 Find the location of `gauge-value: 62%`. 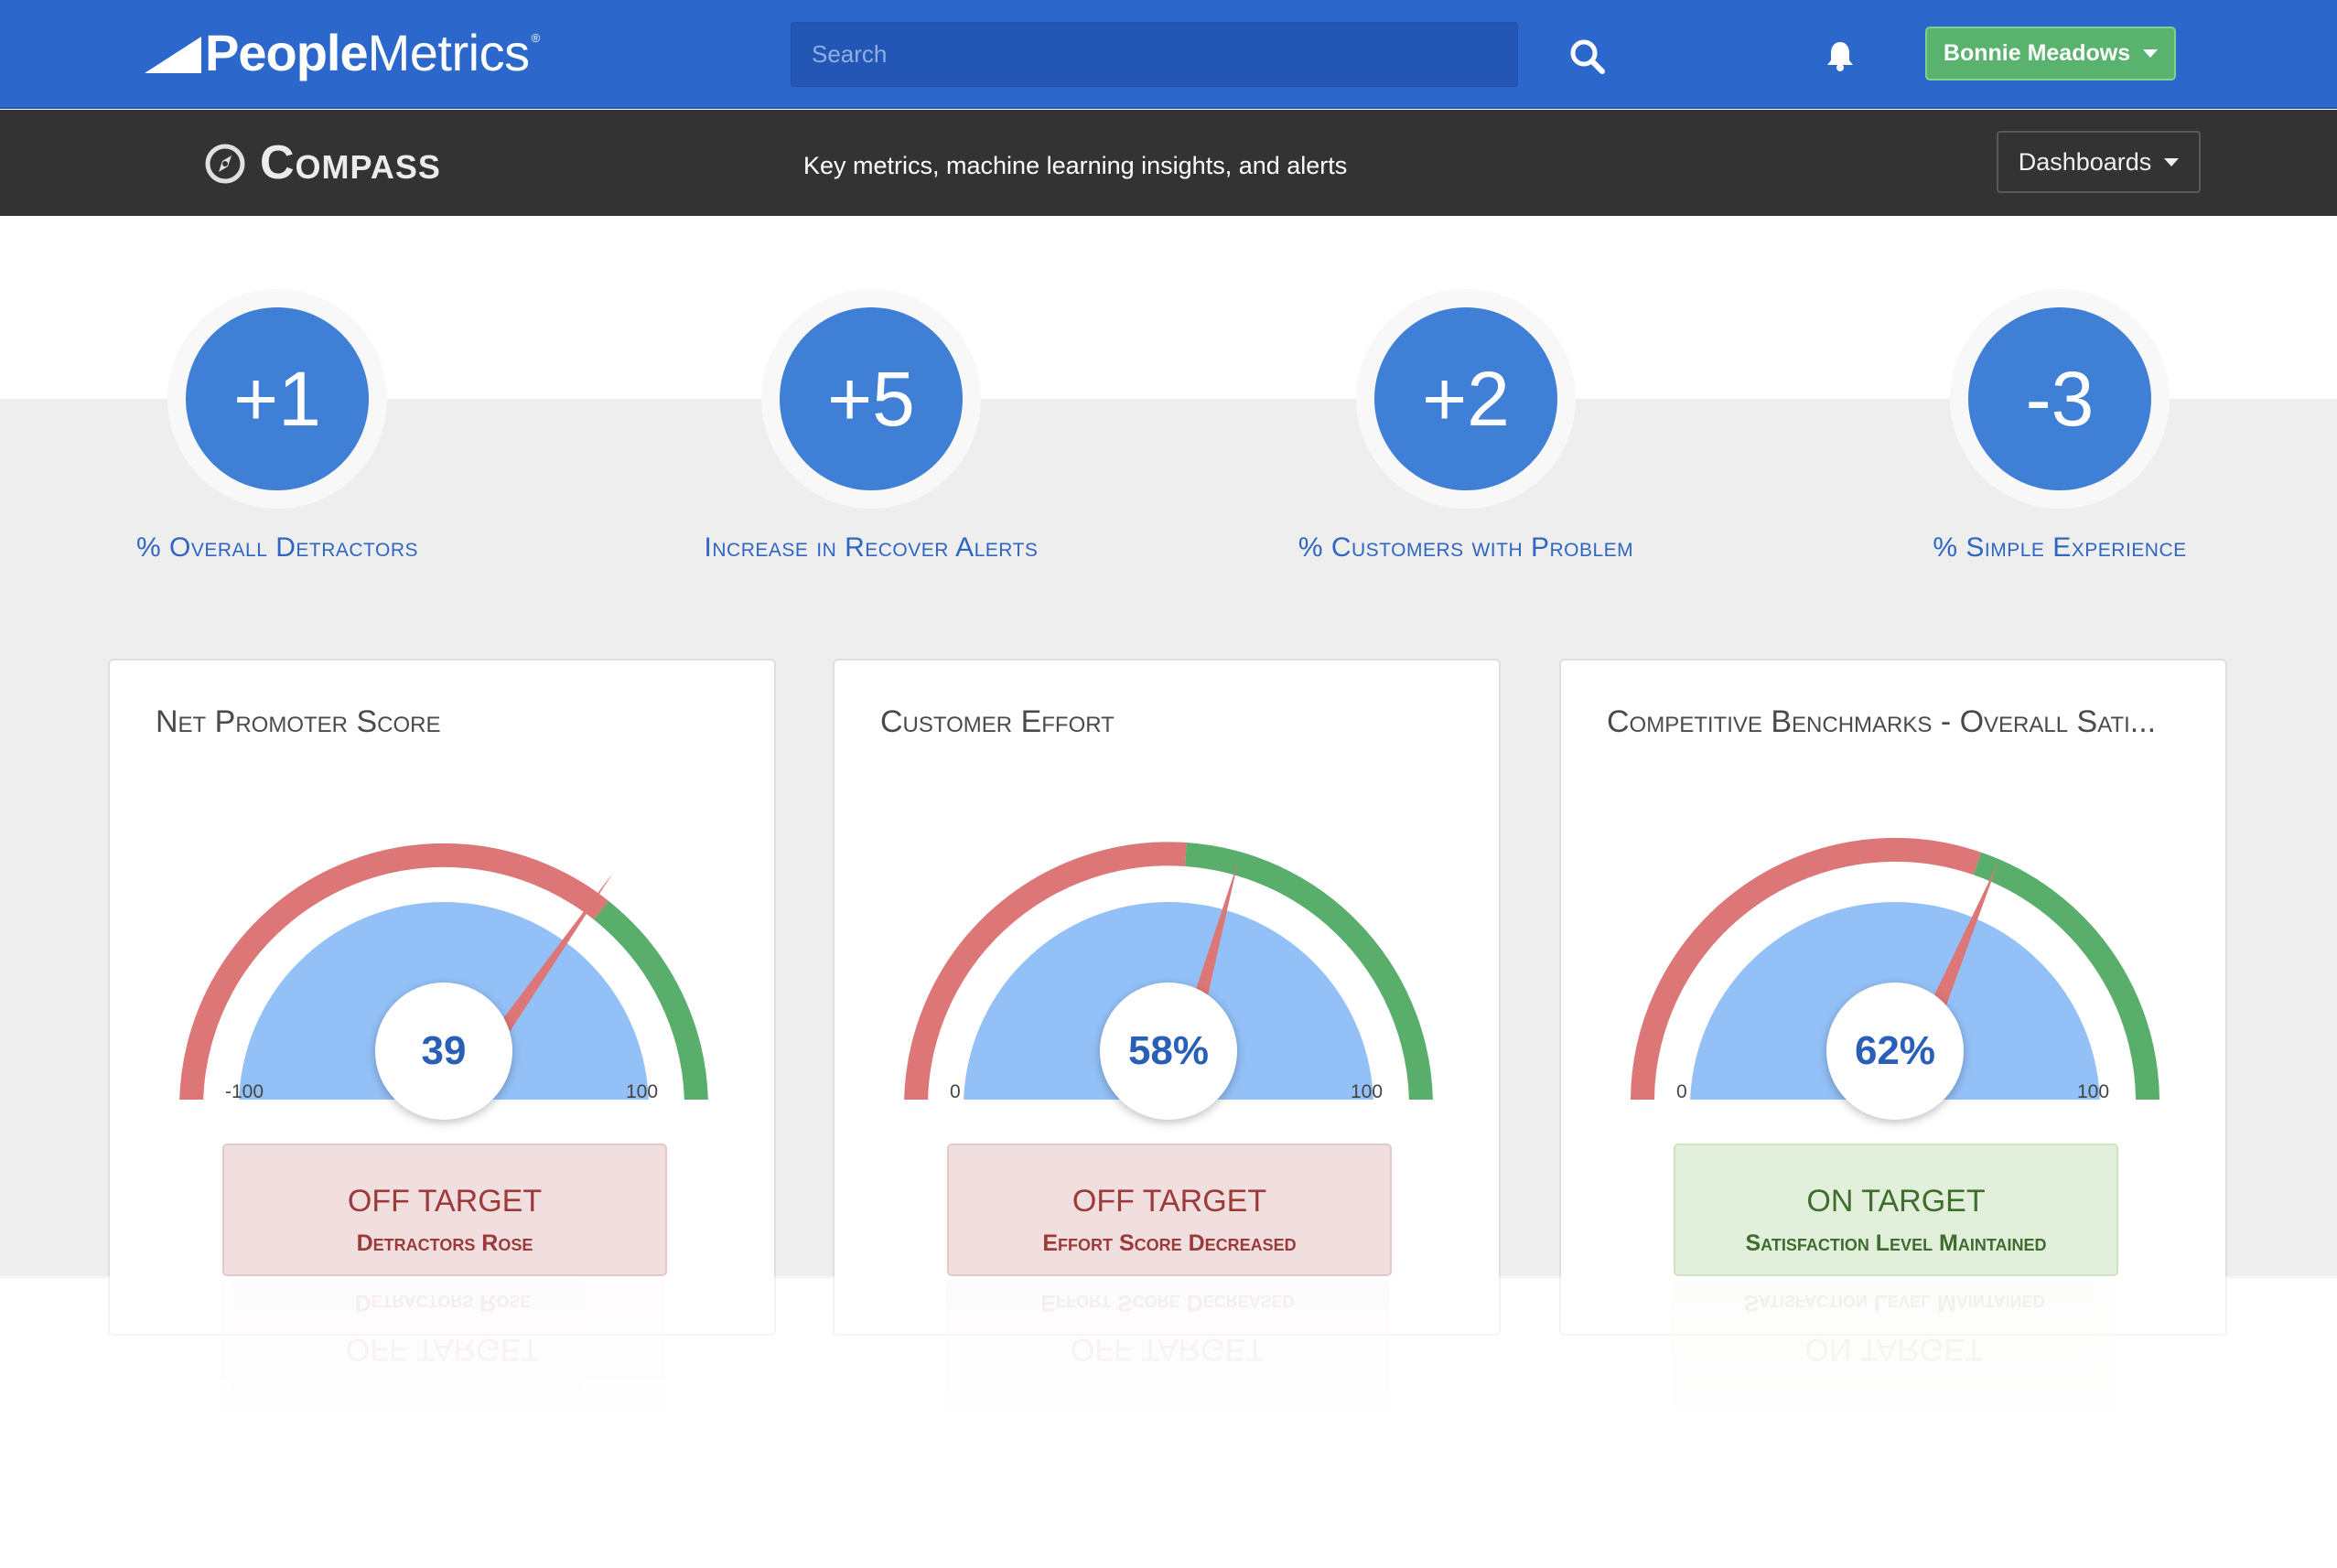

gauge-value: 62% is located at coordinates (1895, 1051).